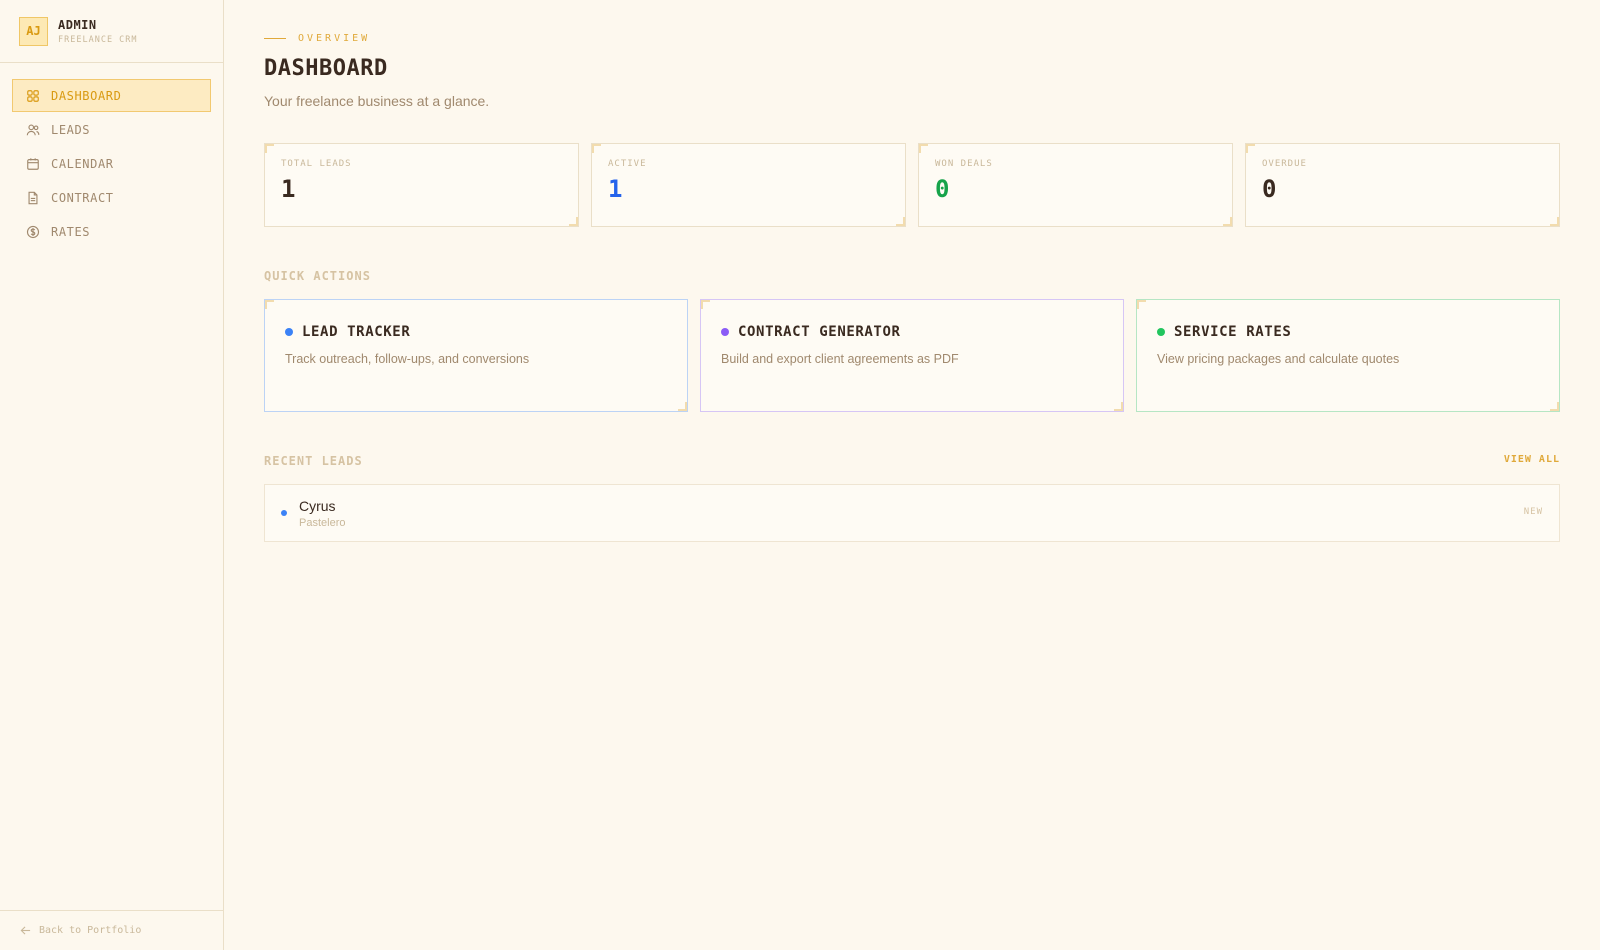 The height and width of the screenshot is (950, 1600). What do you see at coordinates (322, 522) in the screenshot?
I see `lead-subtitle: Pastelero` at bounding box center [322, 522].